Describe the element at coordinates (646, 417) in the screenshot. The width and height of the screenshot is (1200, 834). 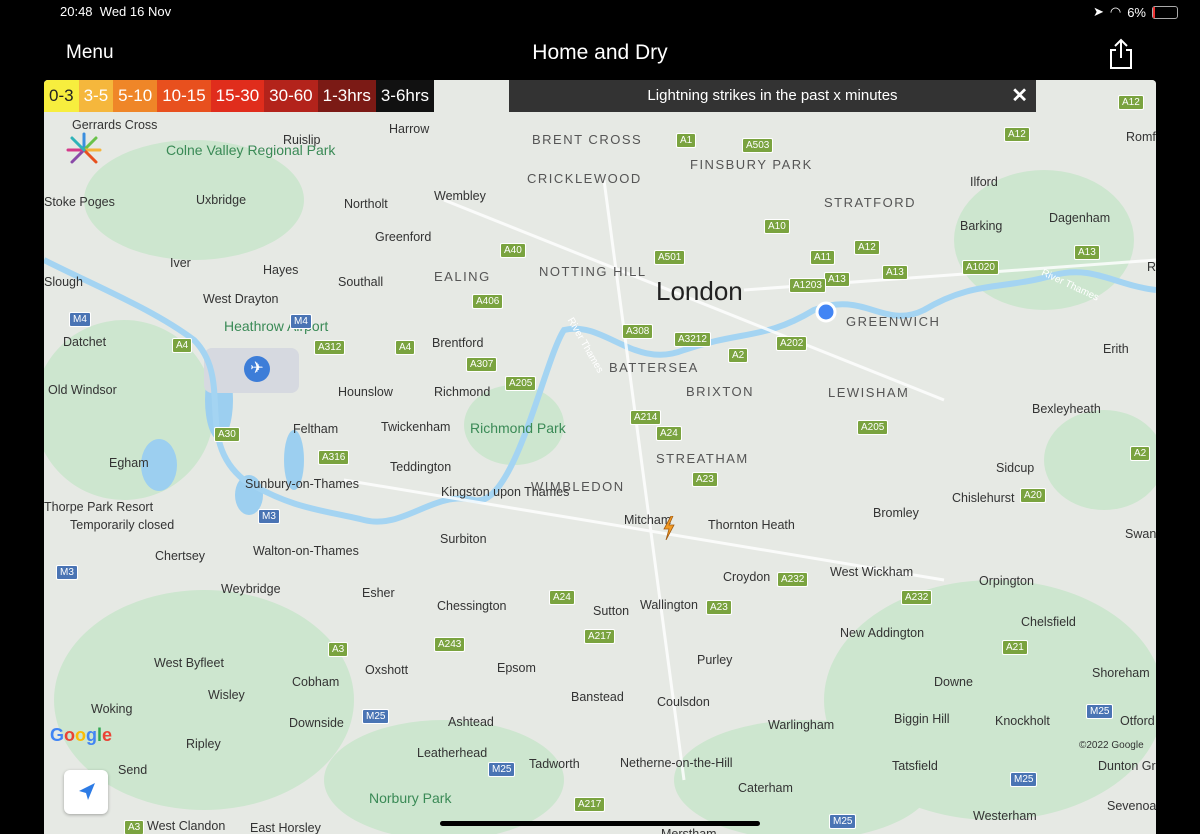
I see `road-shield: A214` at that location.